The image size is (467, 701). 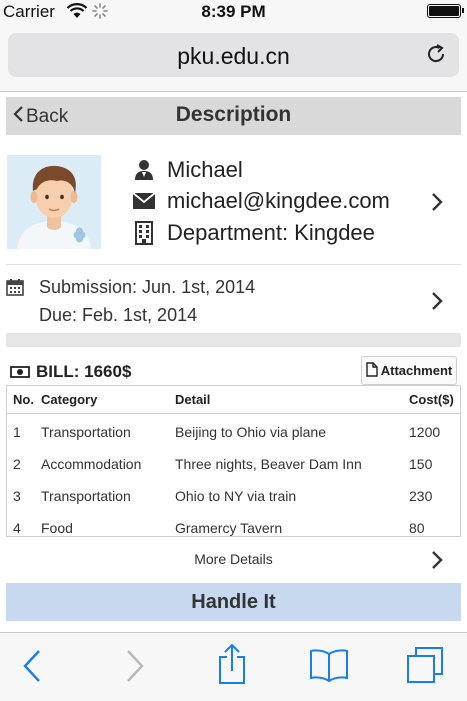 What do you see at coordinates (425, 667) in the screenshot?
I see `tabs-icon` at bounding box center [425, 667].